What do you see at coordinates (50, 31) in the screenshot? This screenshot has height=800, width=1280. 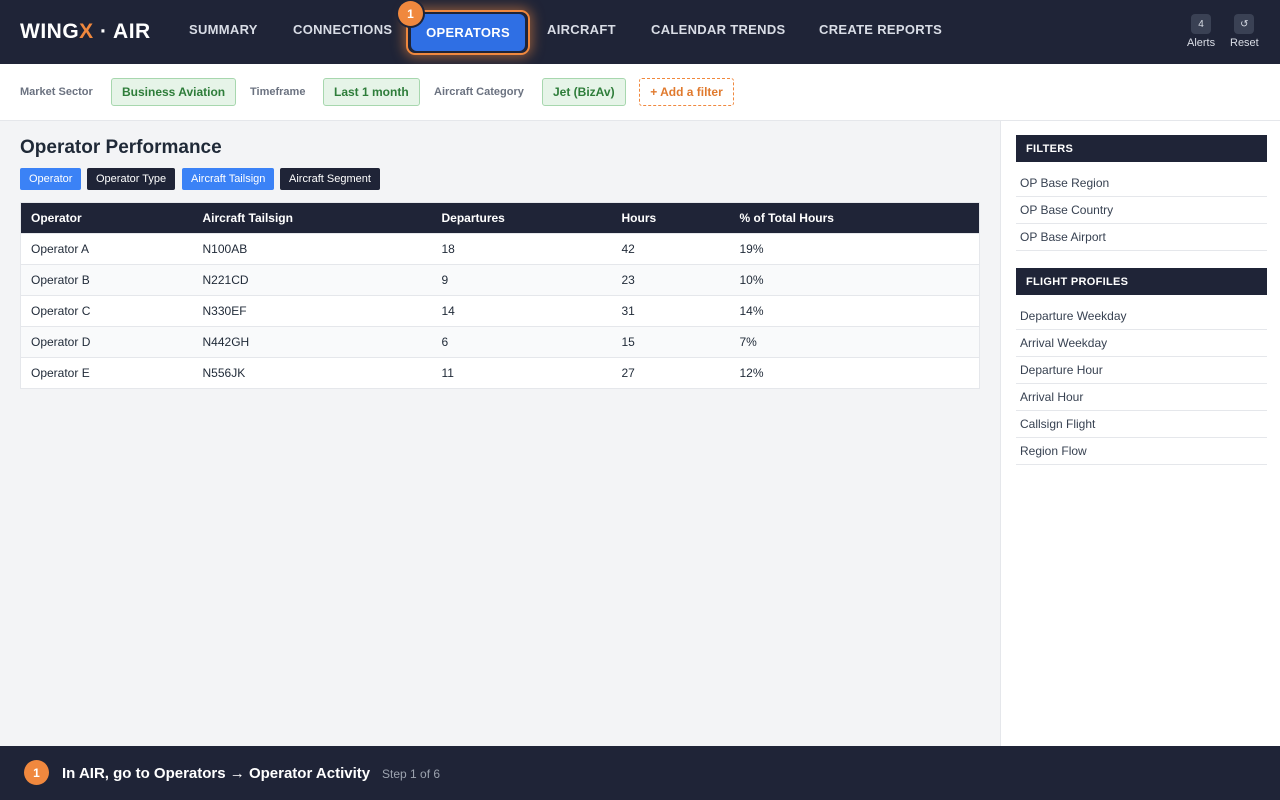 I see `logo-text-left: WING` at bounding box center [50, 31].